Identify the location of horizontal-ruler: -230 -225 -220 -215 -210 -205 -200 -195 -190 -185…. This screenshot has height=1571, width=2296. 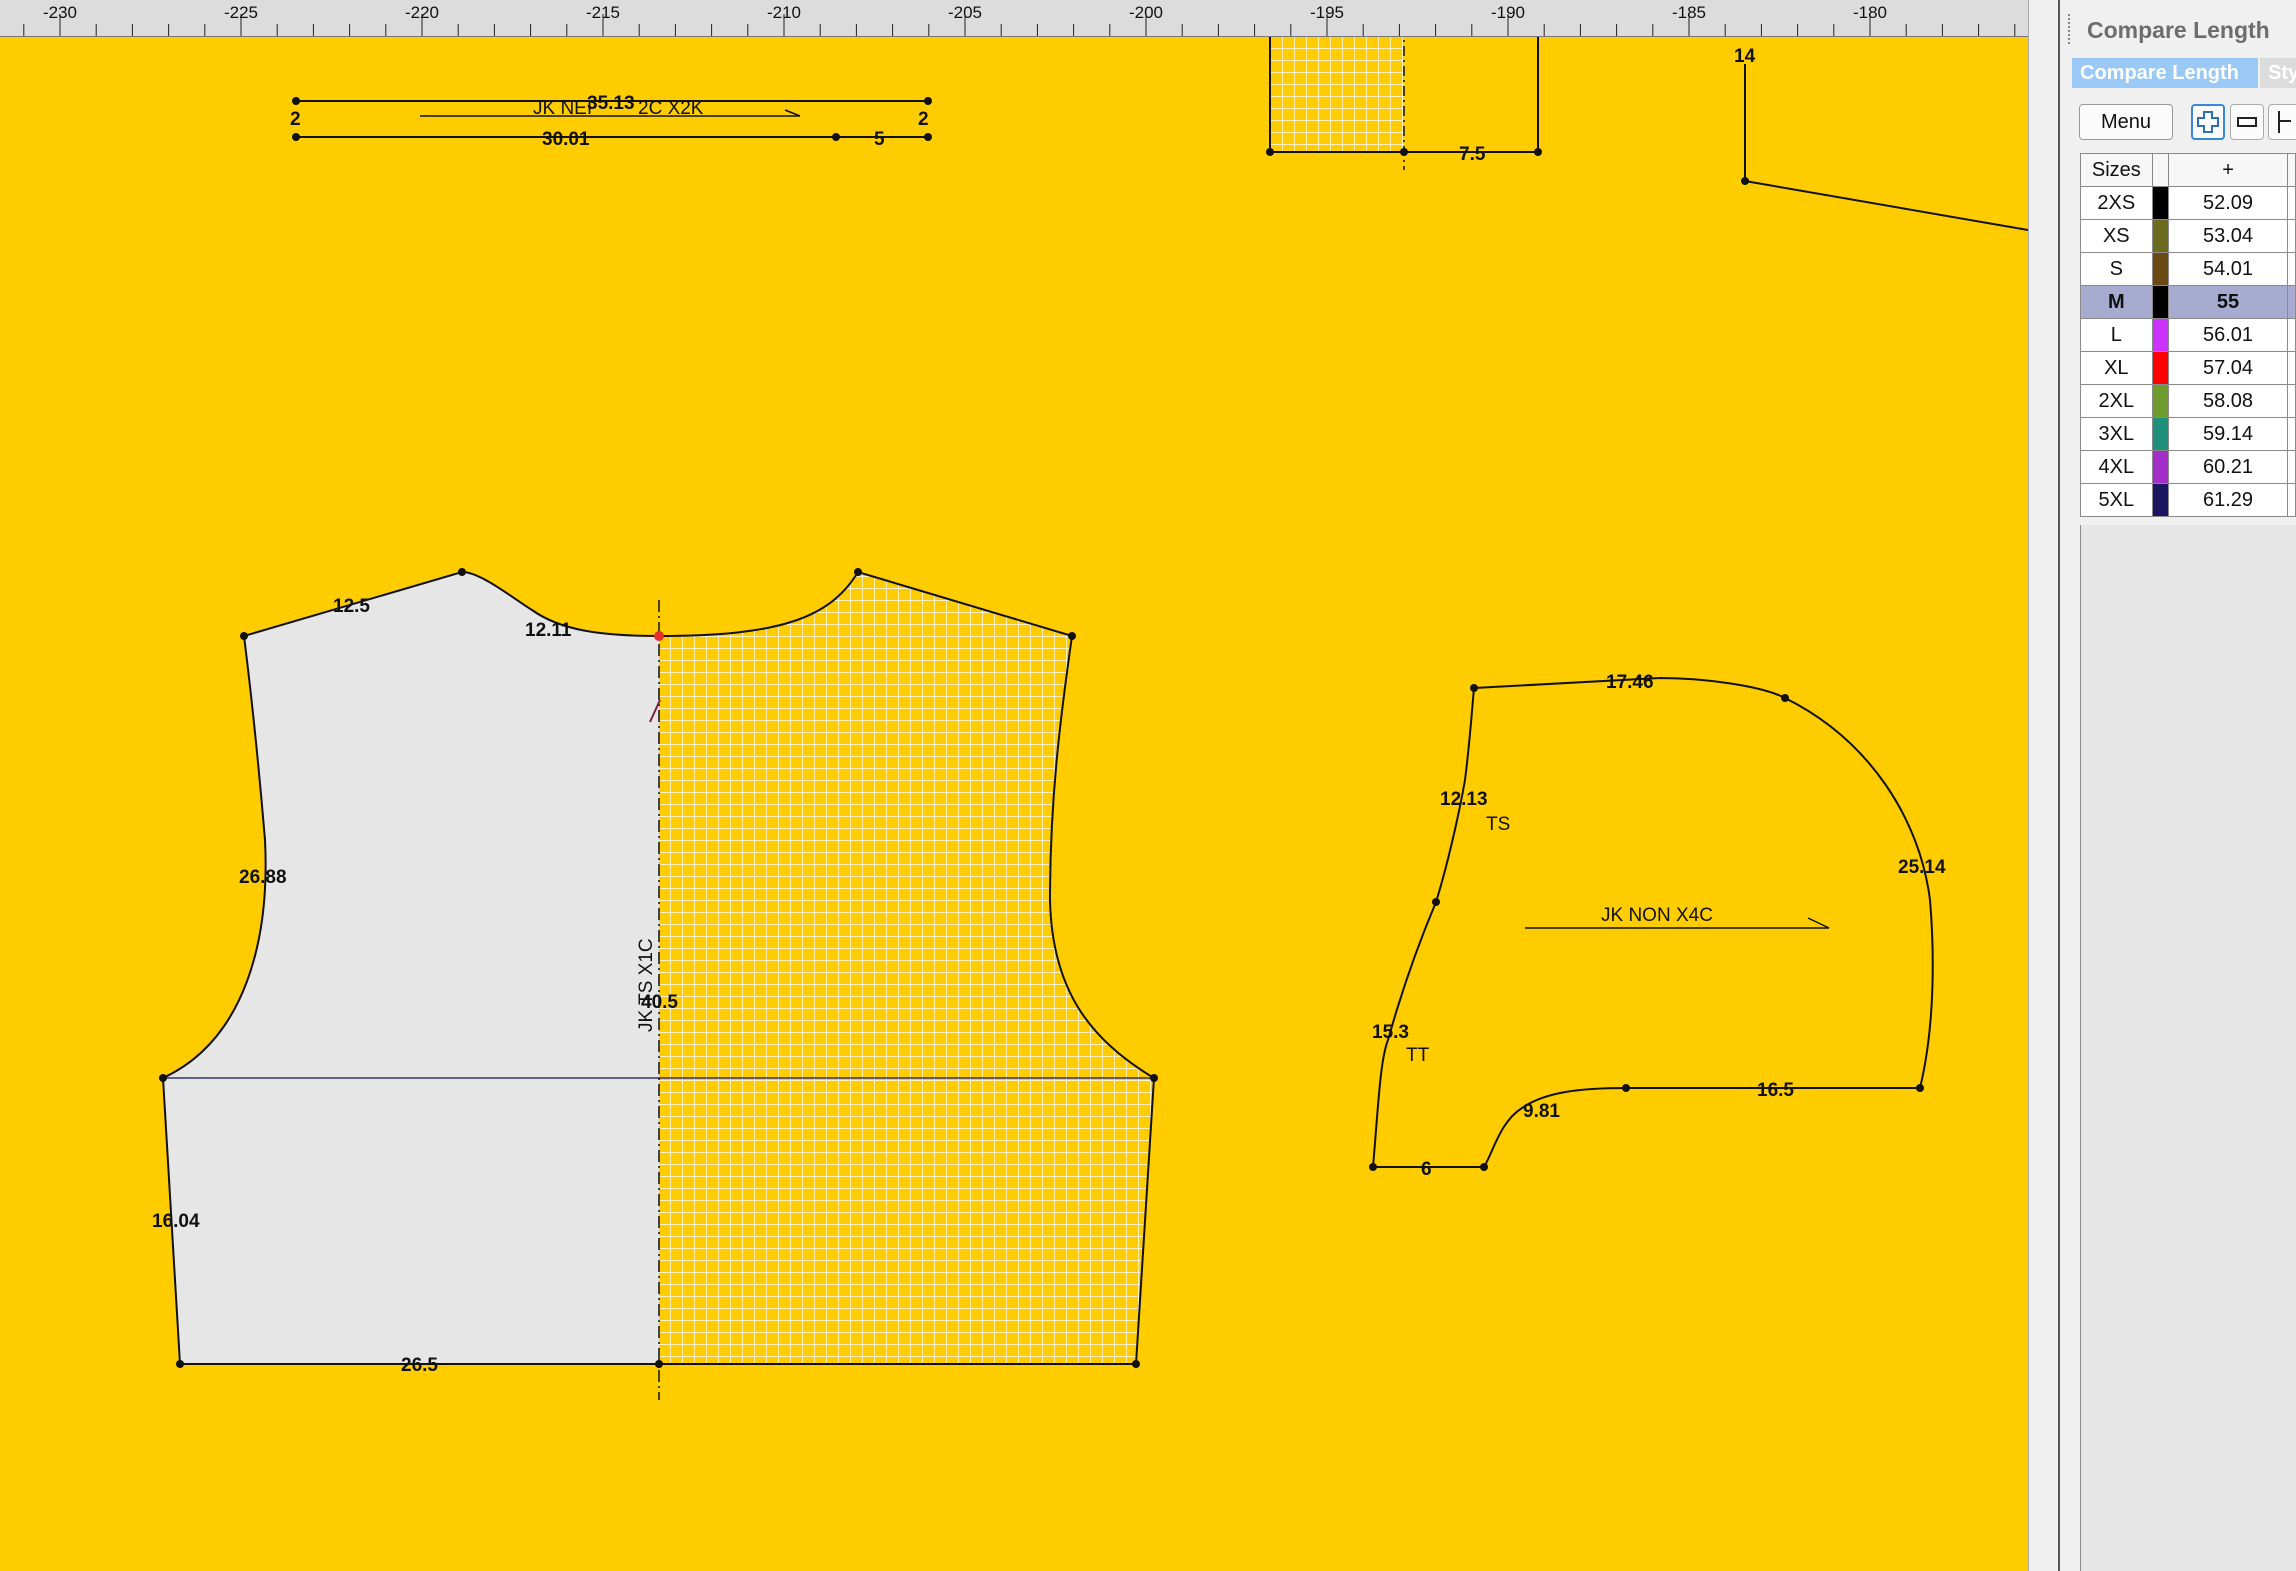
(1014, 18).